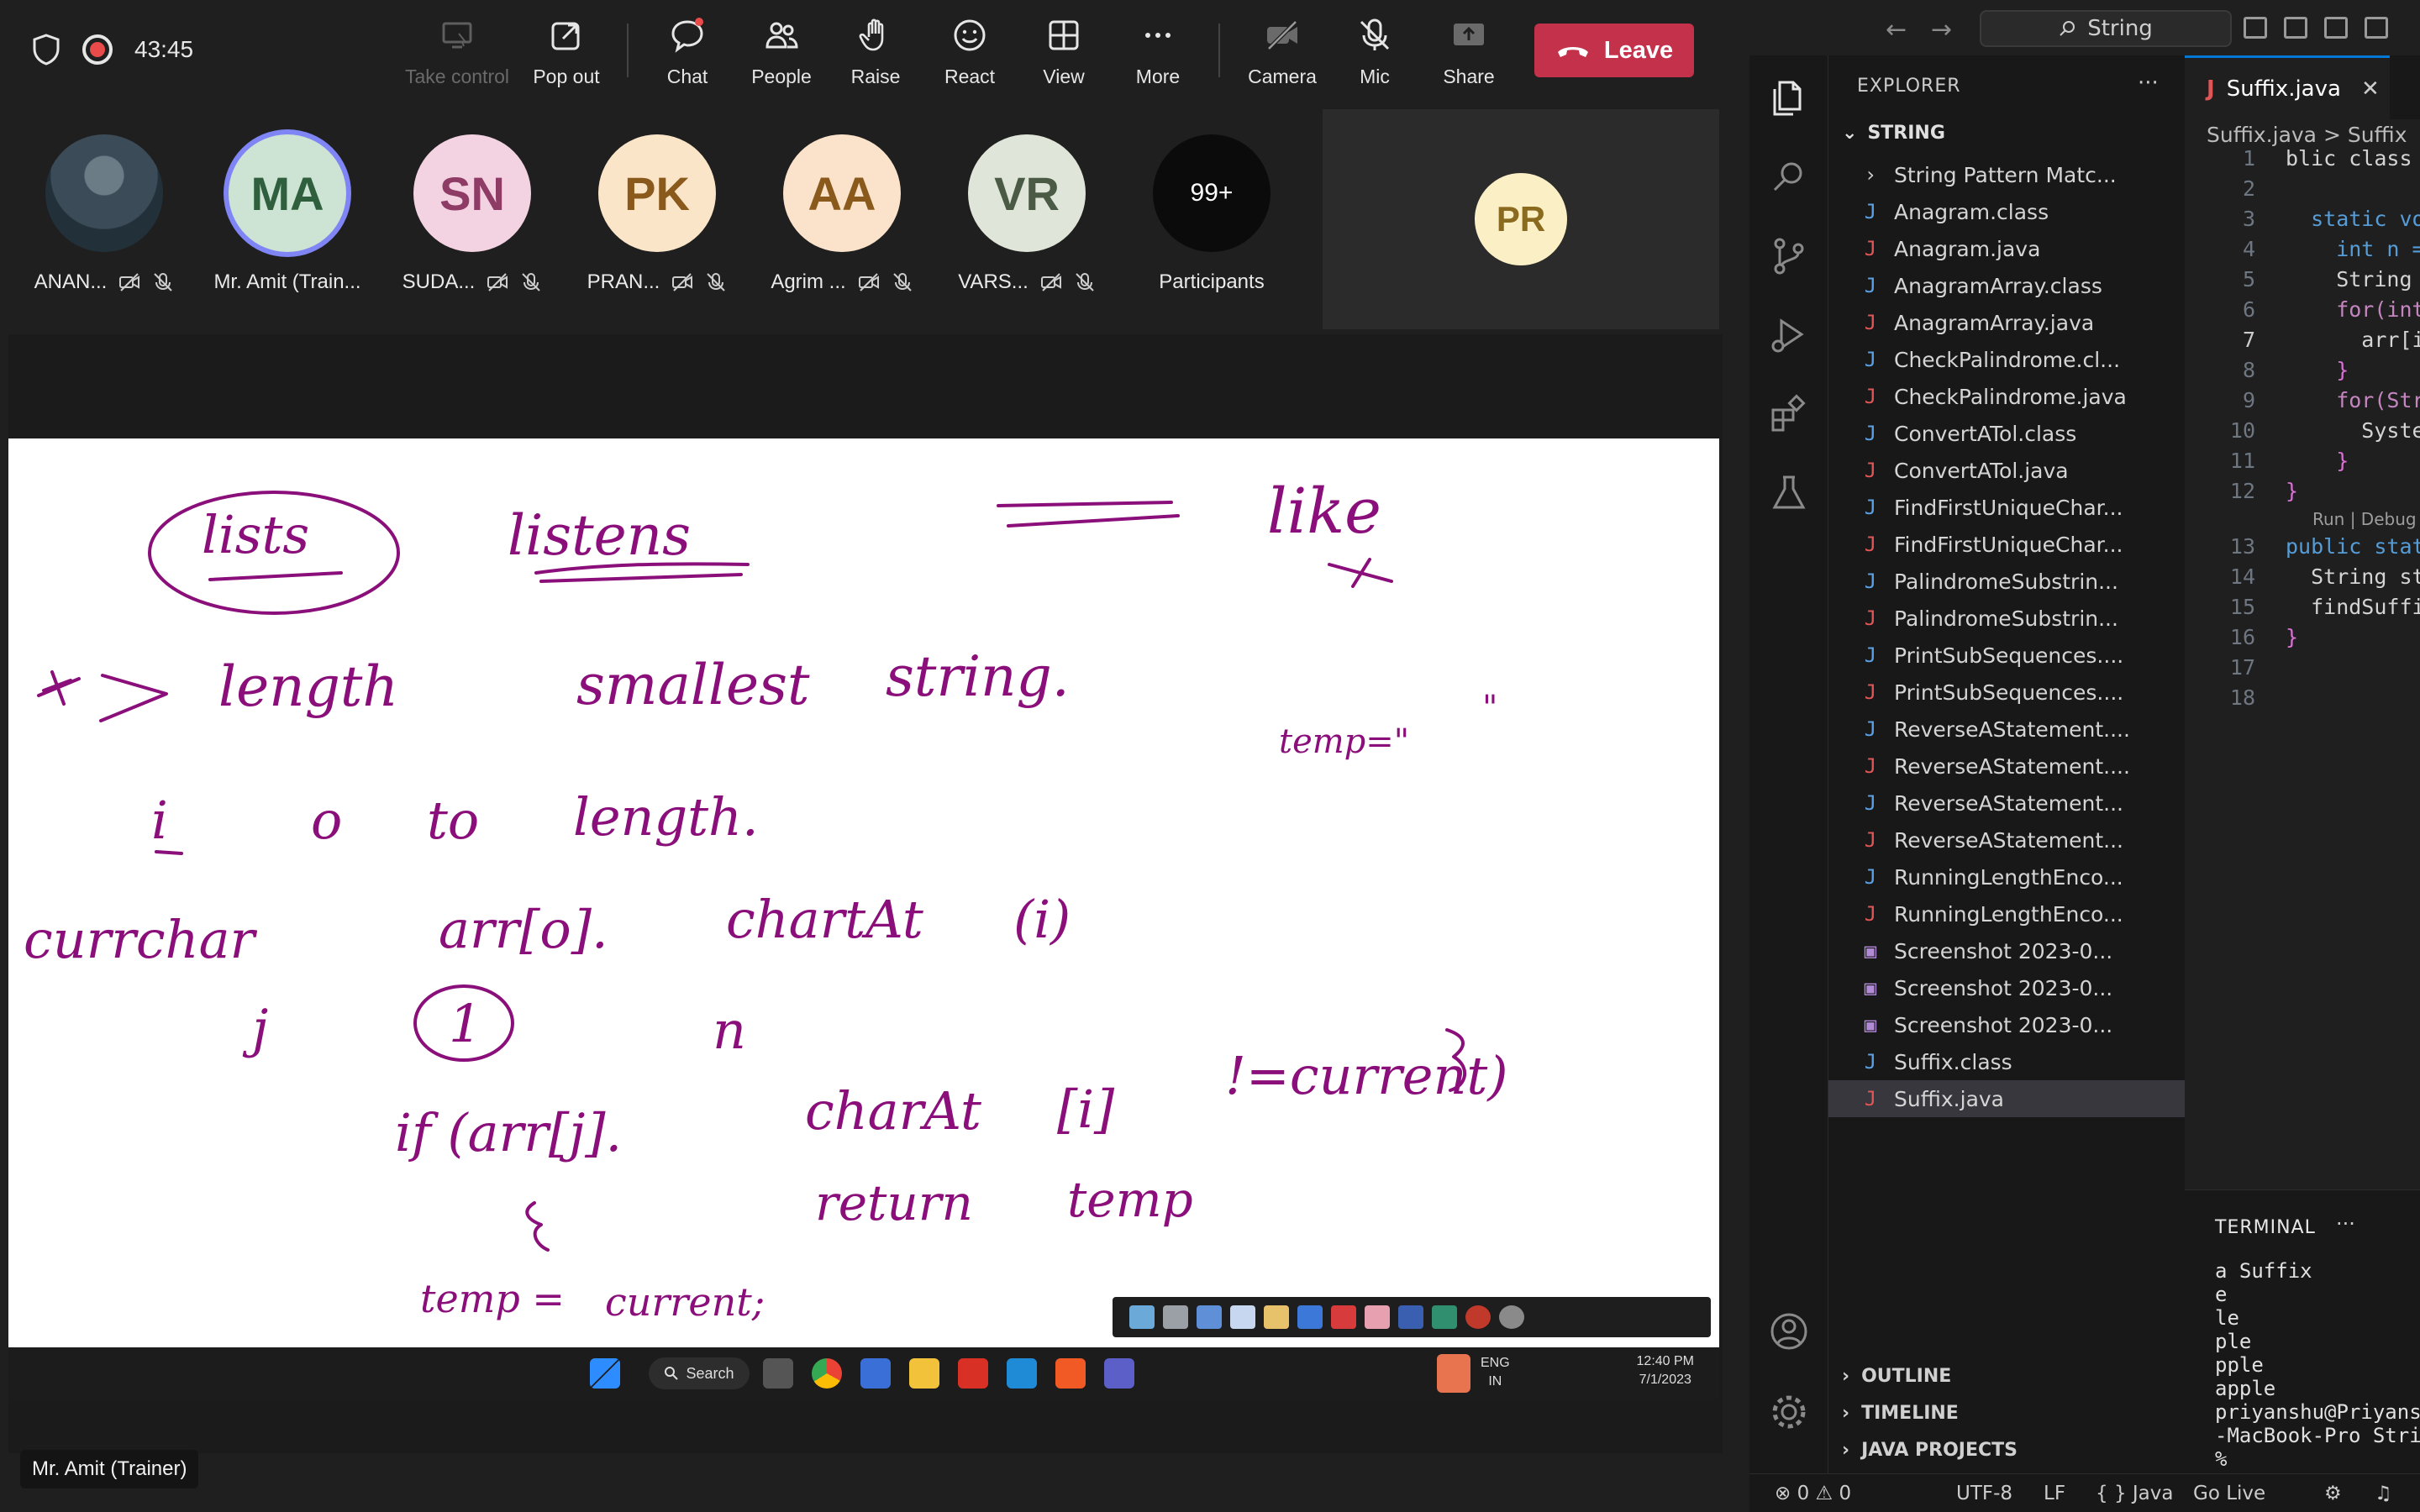 Image resolution: width=2420 pixels, height=1512 pixels. I want to click on pinned-participant-tile: PR, so click(1521, 219).